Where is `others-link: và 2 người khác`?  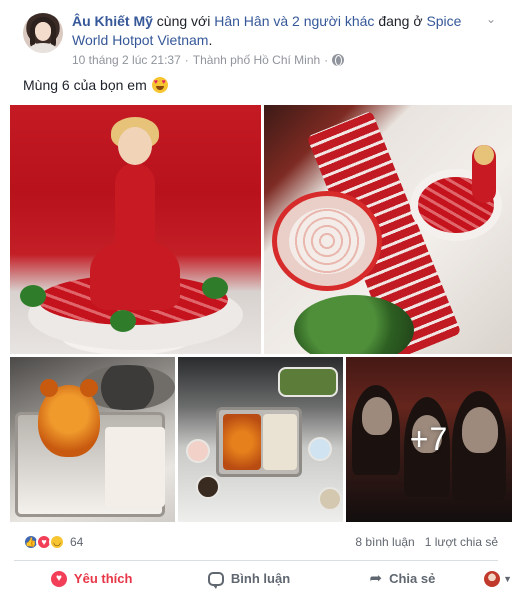
others-link: và 2 người khác is located at coordinates (323, 21).